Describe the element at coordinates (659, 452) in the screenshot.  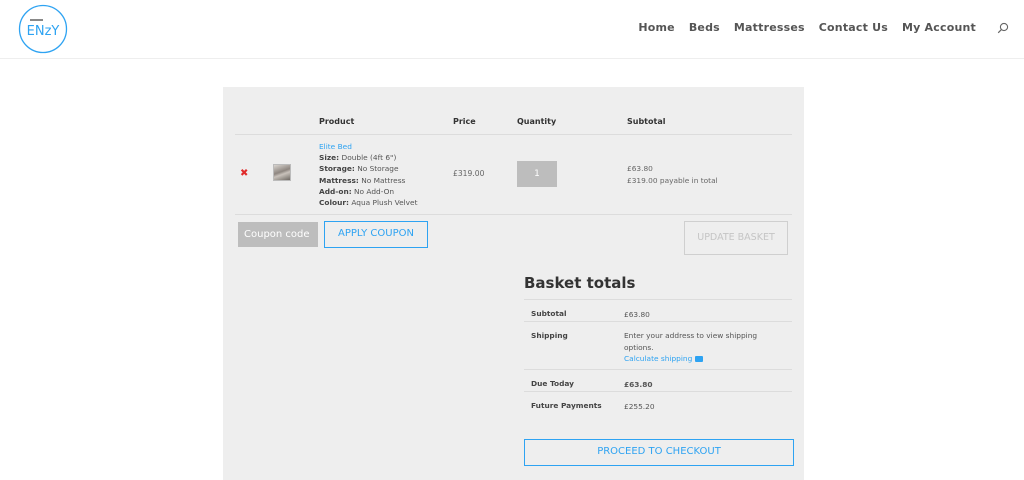
I see `proceed-to-checkout-button: PROCEED TO CHECKOUT` at that location.